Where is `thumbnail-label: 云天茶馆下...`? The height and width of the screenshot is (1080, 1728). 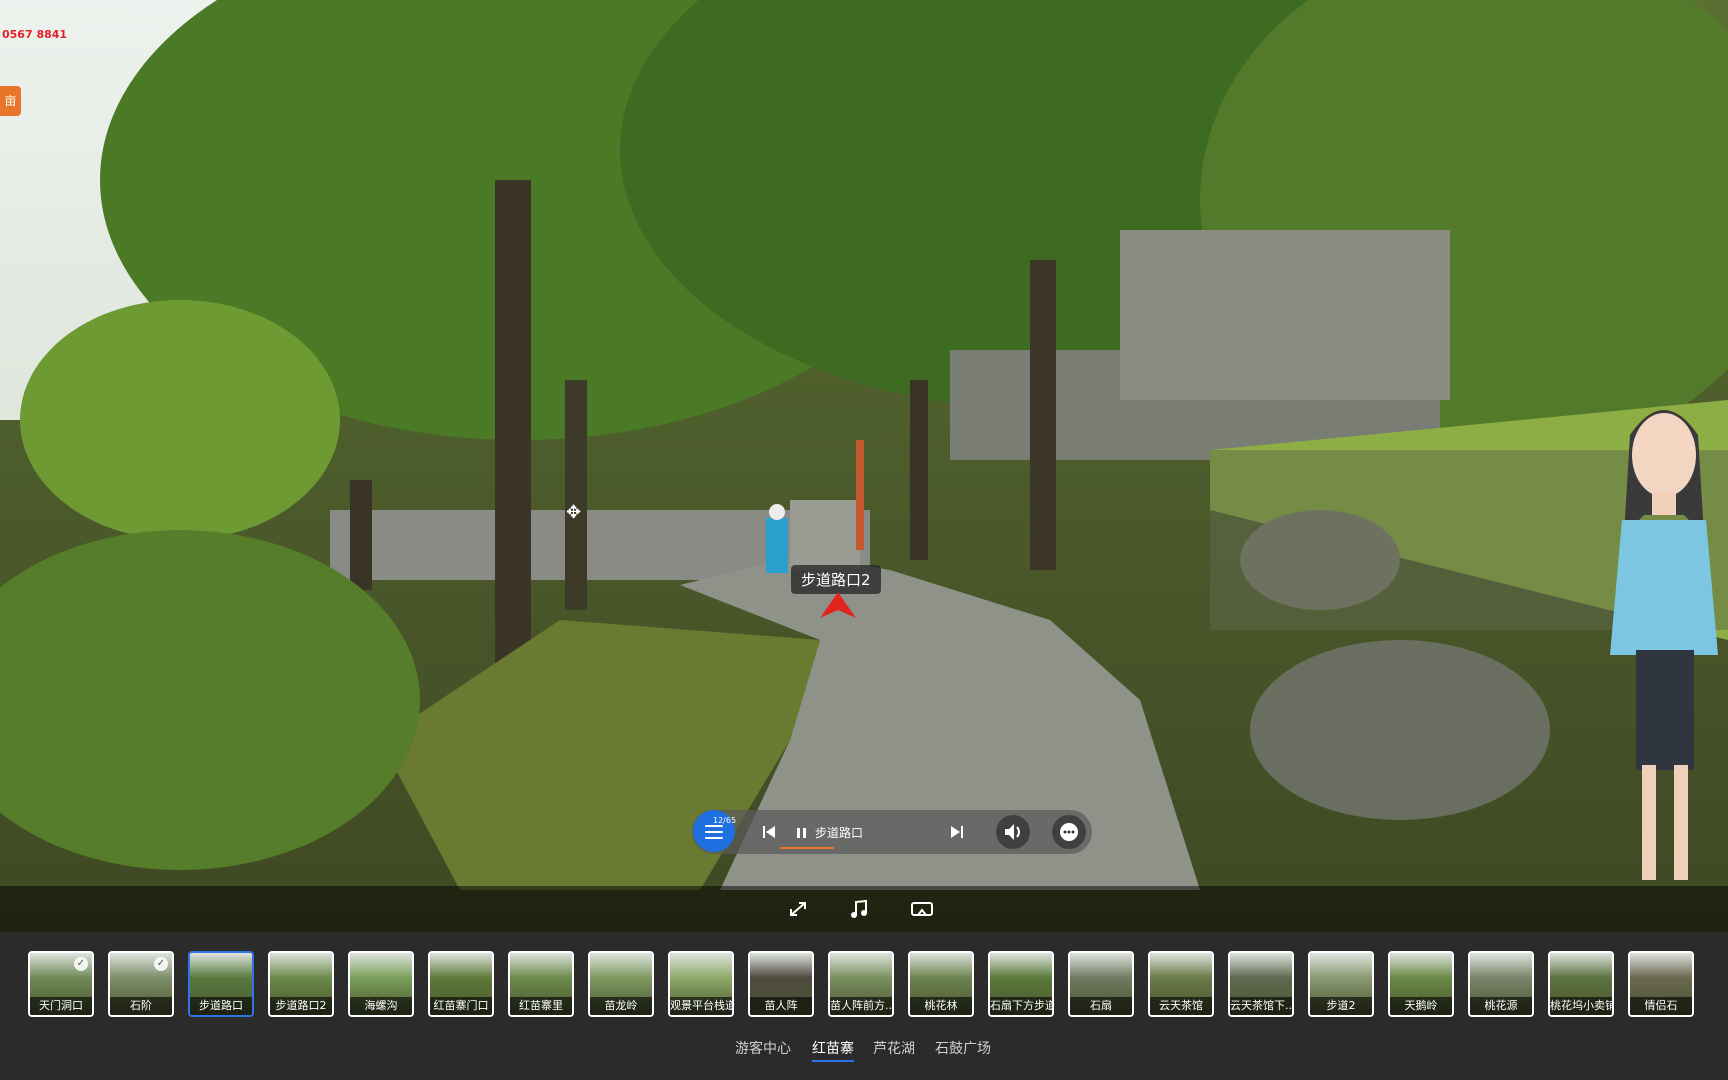
thumbnail-label: 云天茶馆下... is located at coordinates (1261, 1006).